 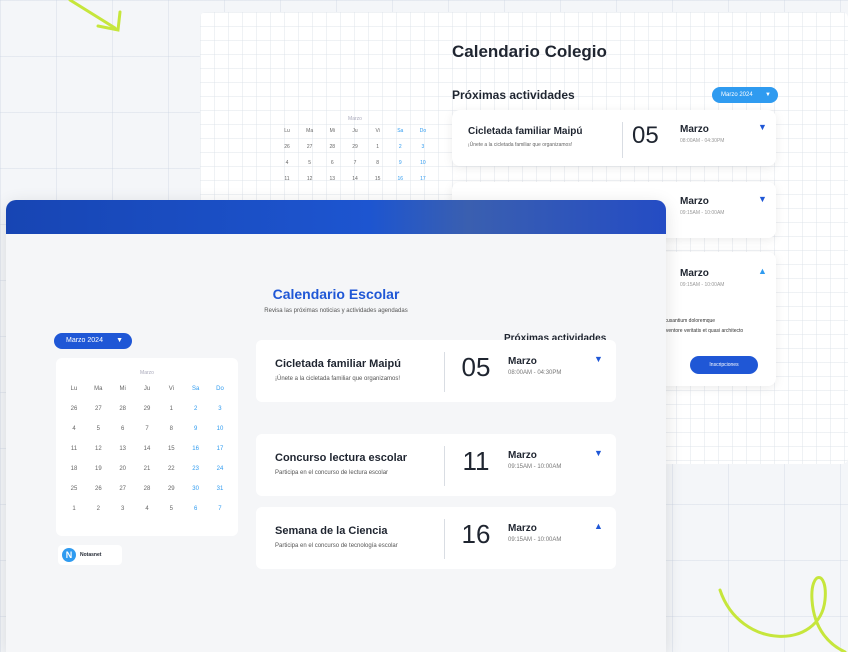 I want to click on weekday-label: Lu, so click(x=287, y=131).